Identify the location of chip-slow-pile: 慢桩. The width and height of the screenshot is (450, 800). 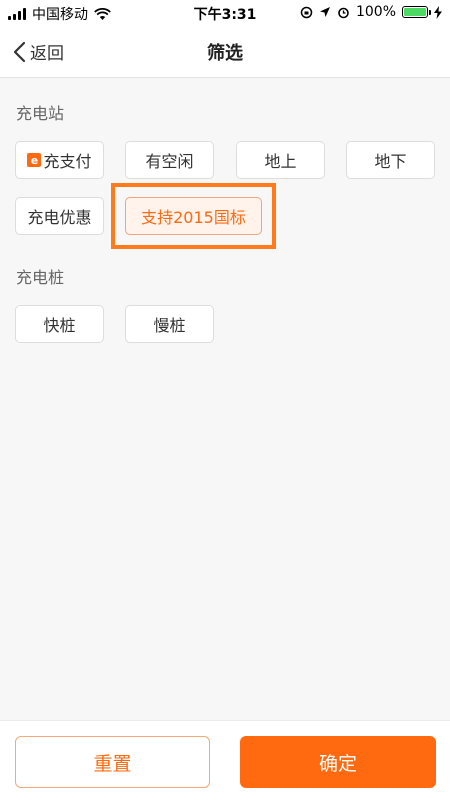
(169, 324).